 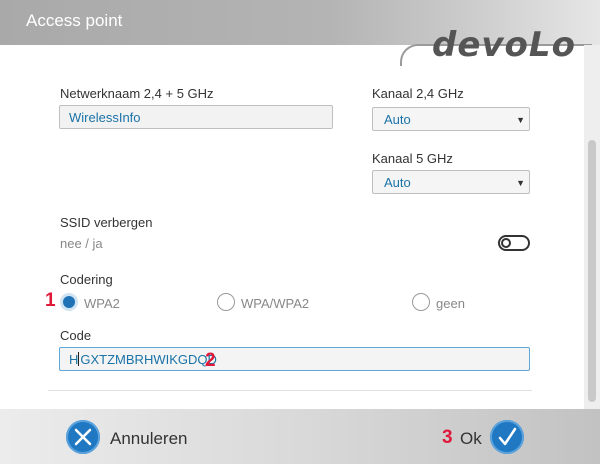 What do you see at coordinates (137, 93) in the screenshot?
I see `network-name-label: Netwerknaam 2,4 + 5 GHz` at bounding box center [137, 93].